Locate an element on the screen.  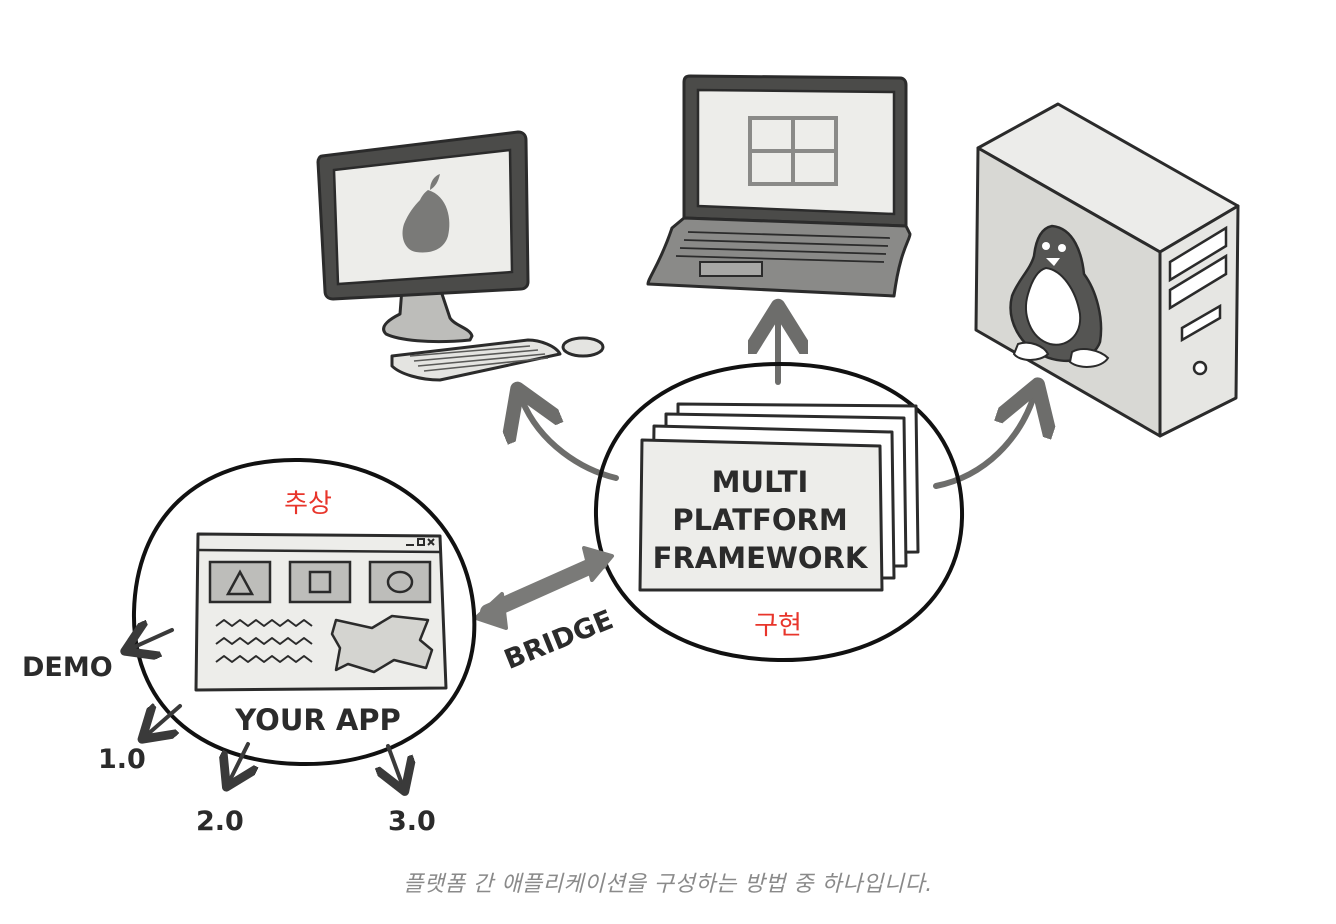
linux-tower is located at coordinates (1107, 270).